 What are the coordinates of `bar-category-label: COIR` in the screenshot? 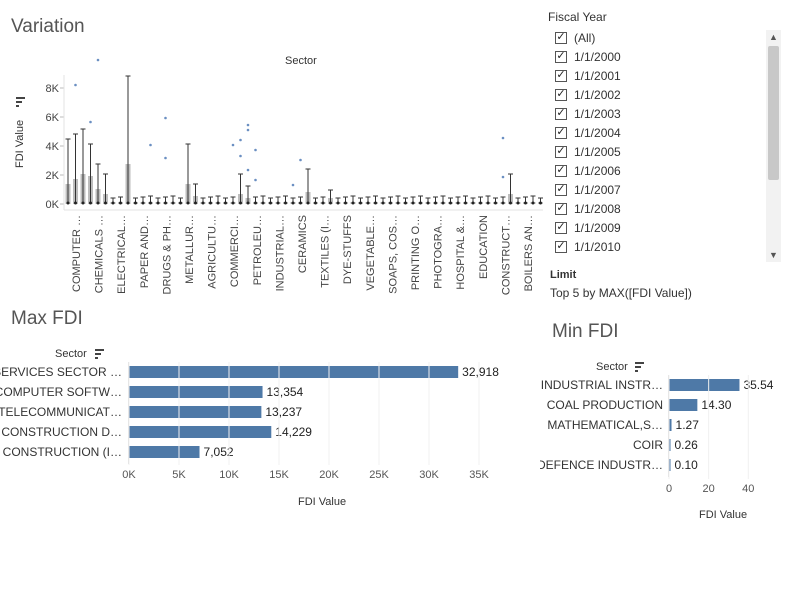 It's located at (648, 445).